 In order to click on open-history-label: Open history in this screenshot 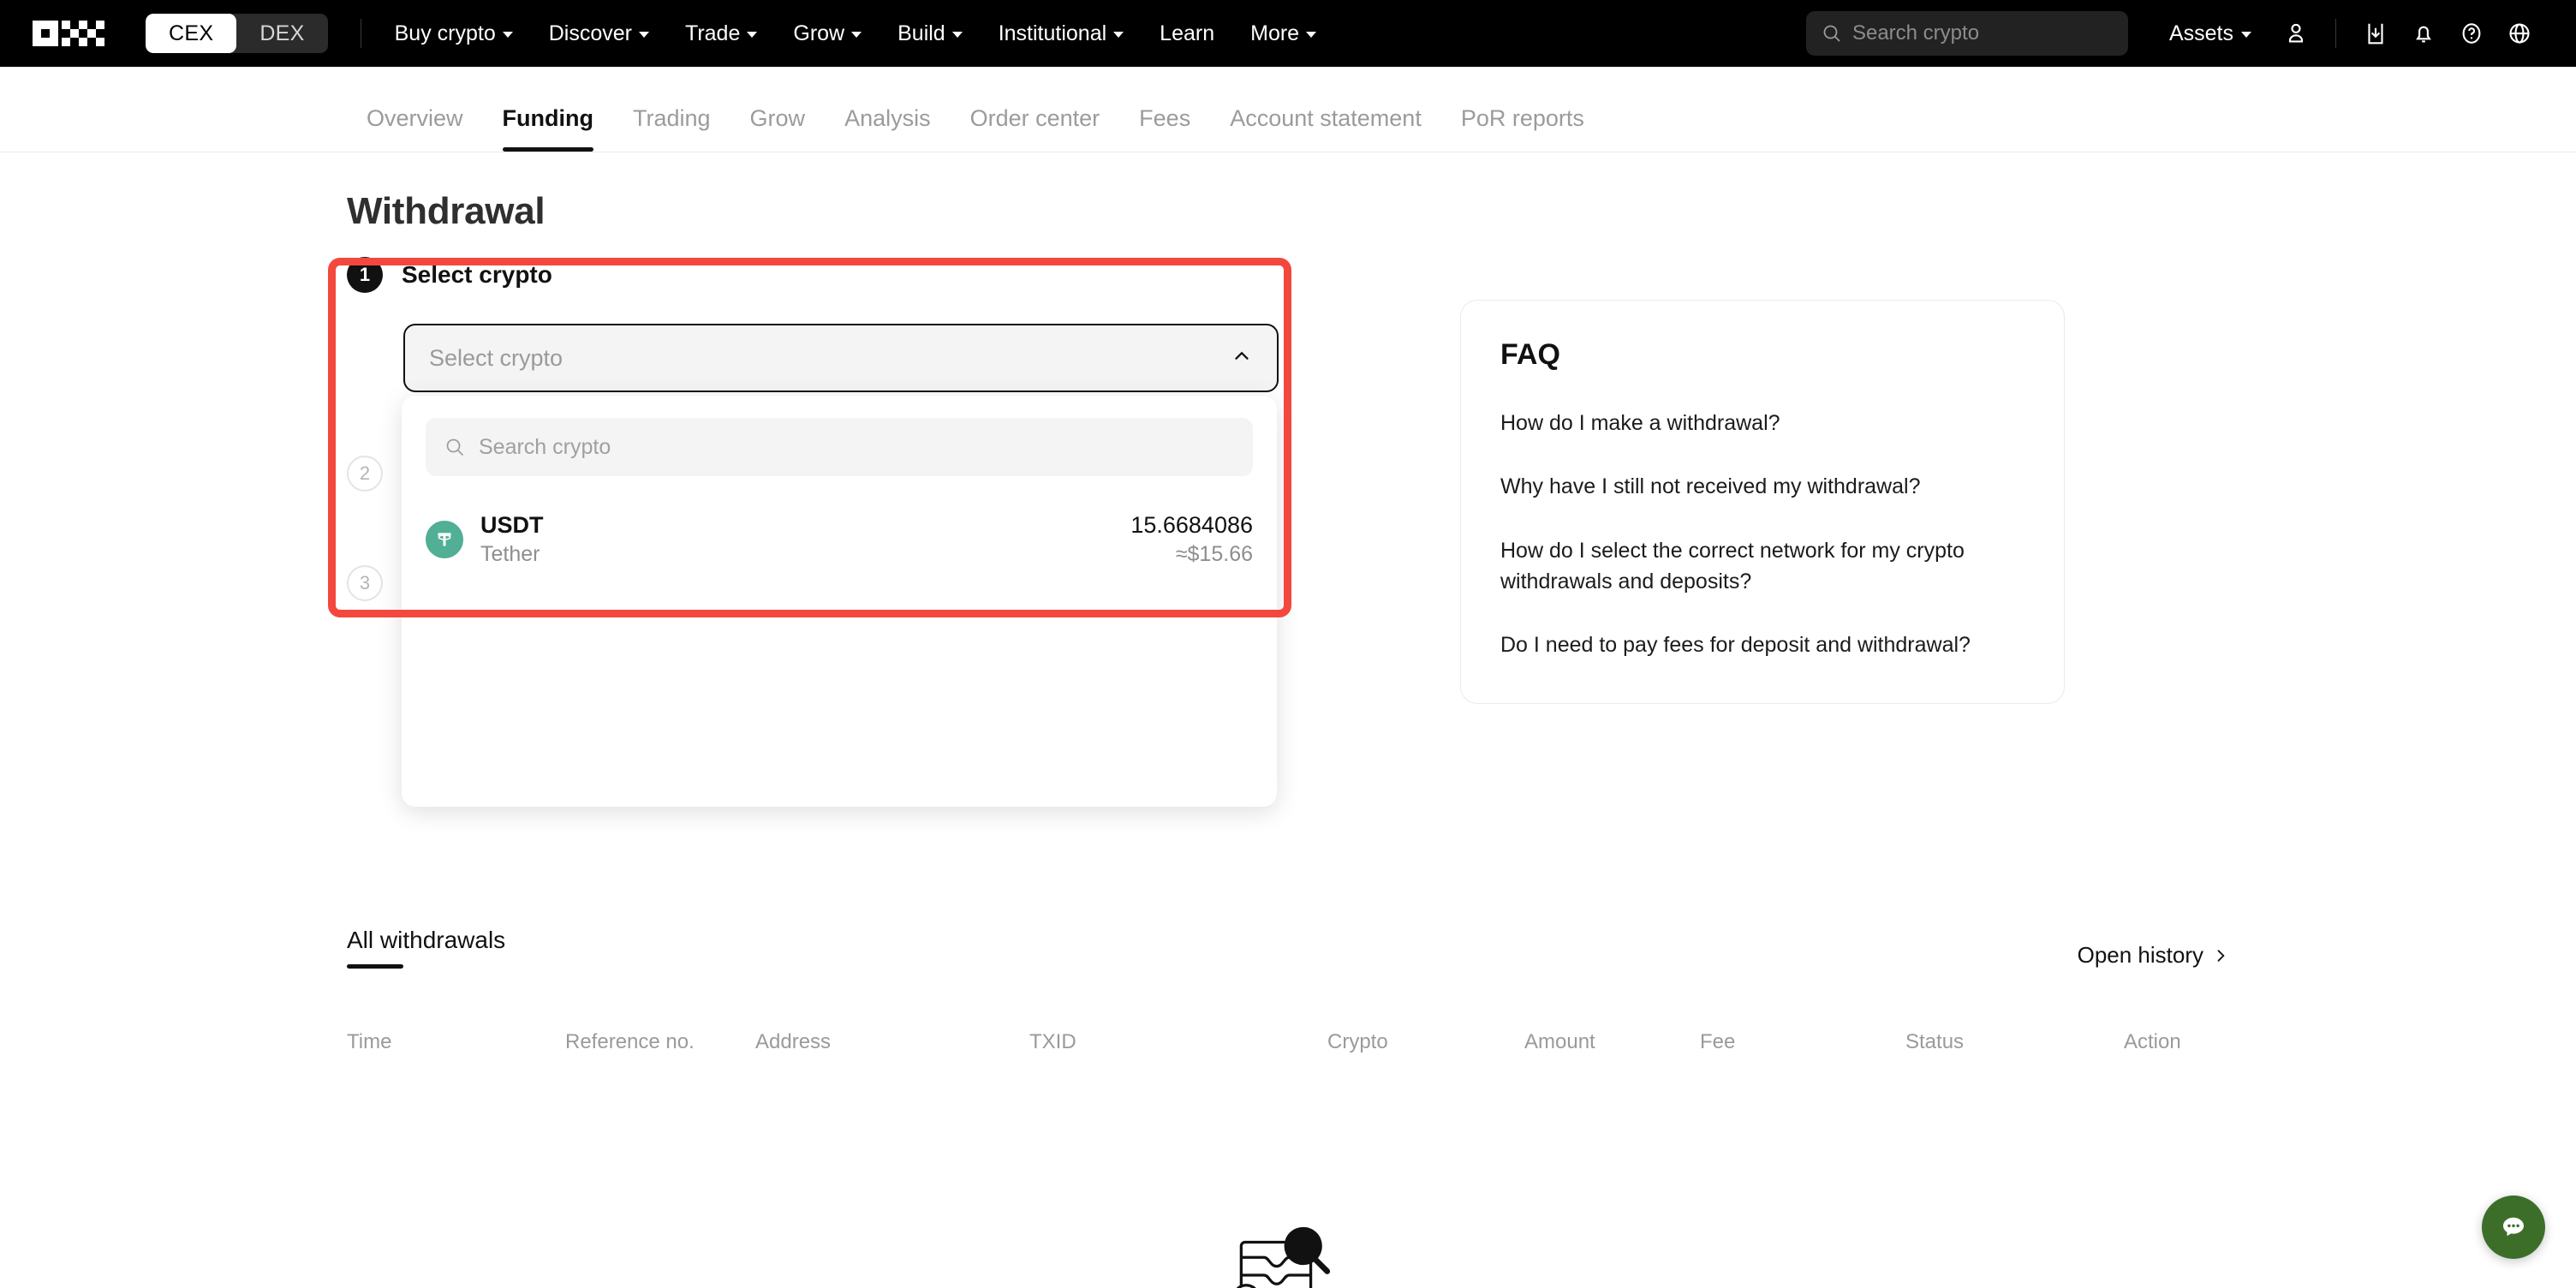, I will do `click(2140, 955)`.